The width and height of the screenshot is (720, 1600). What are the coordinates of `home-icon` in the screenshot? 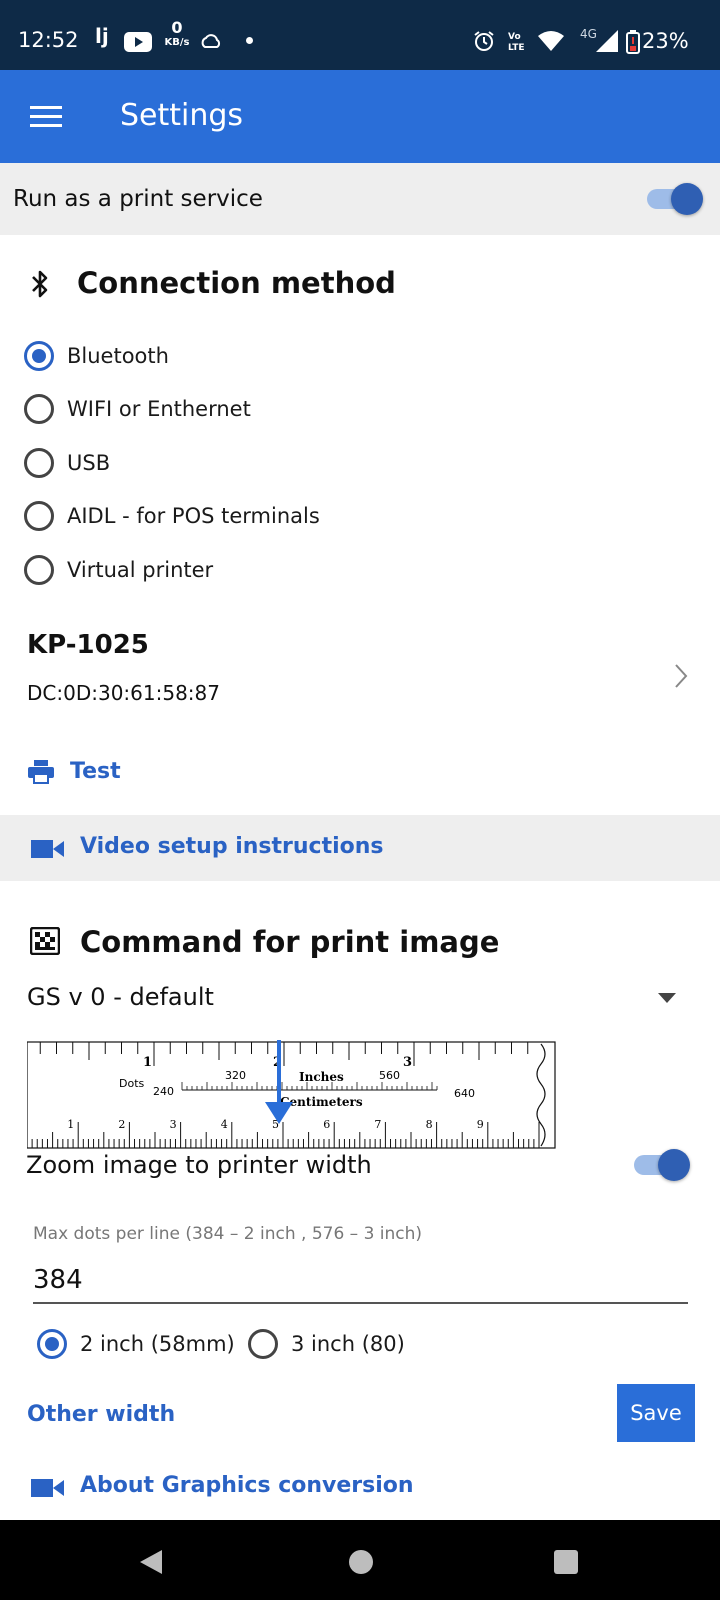 It's located at (361, 1562).